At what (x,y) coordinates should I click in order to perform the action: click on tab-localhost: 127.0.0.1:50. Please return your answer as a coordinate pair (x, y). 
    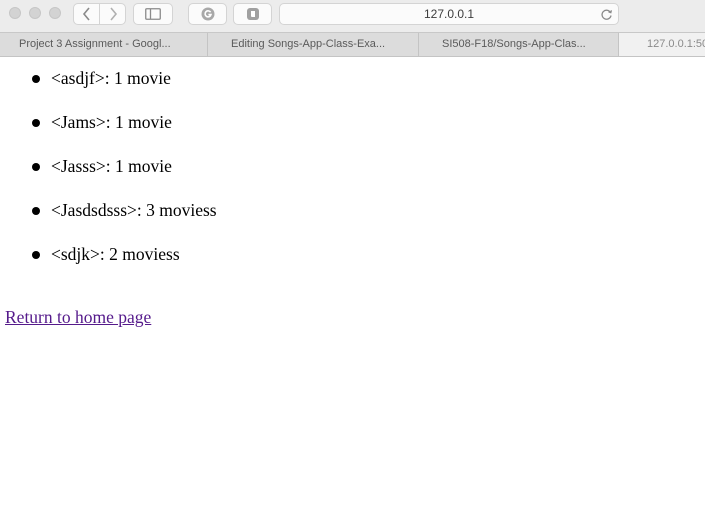
    Looking at the image, I should click on (662, 44).